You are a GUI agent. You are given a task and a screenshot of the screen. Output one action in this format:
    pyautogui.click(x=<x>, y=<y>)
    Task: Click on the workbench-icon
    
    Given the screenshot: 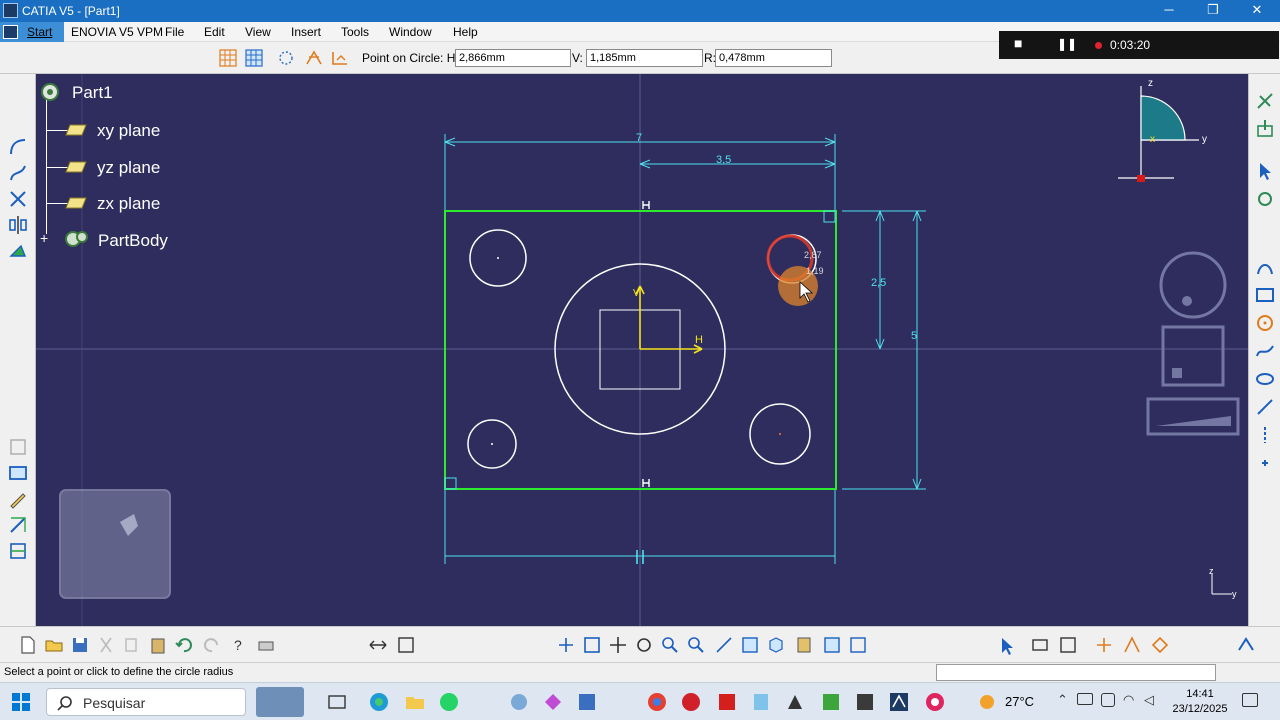 What is the action you would take?
    pyautogui.click(x=1265, y=101)
    